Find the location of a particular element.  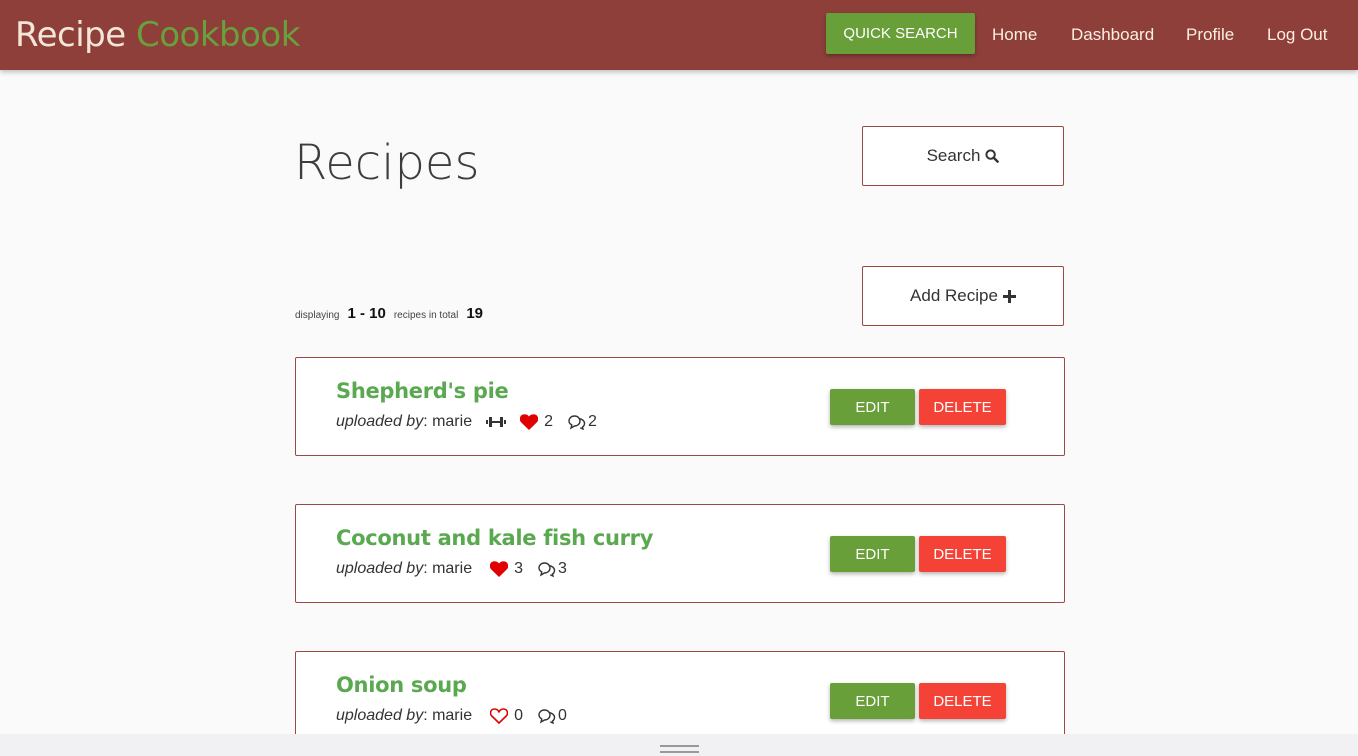

recipe-title: Shepherd's pie is located at coordinates (422, 391).